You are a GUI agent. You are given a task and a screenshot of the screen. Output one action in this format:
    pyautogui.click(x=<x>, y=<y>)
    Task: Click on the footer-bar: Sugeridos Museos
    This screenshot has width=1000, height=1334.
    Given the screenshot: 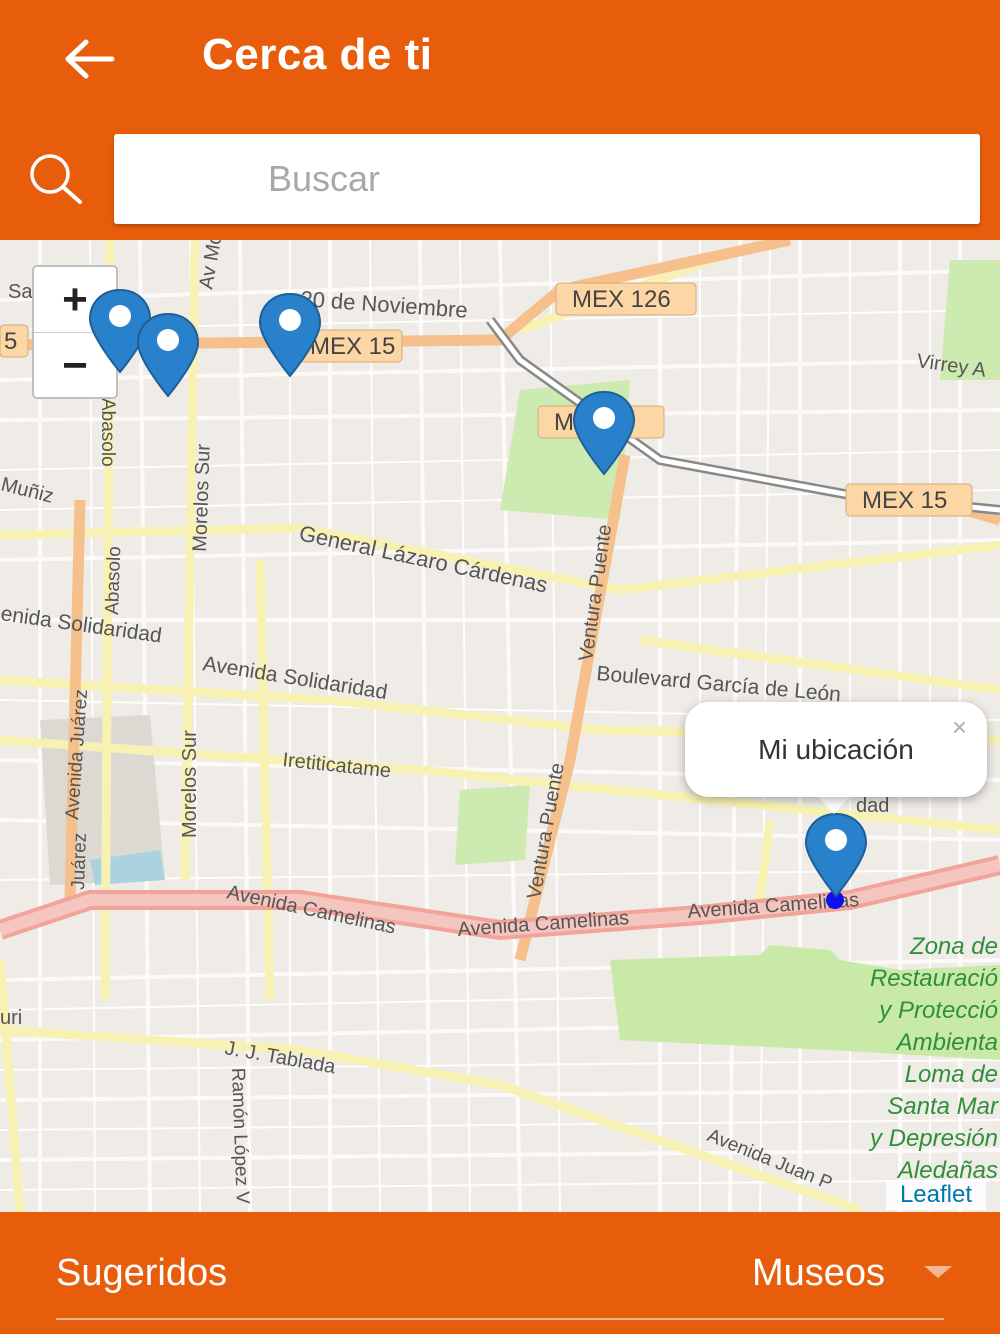 What is the action you would take?
    pyautogui.click(x=500, y=1273)
    